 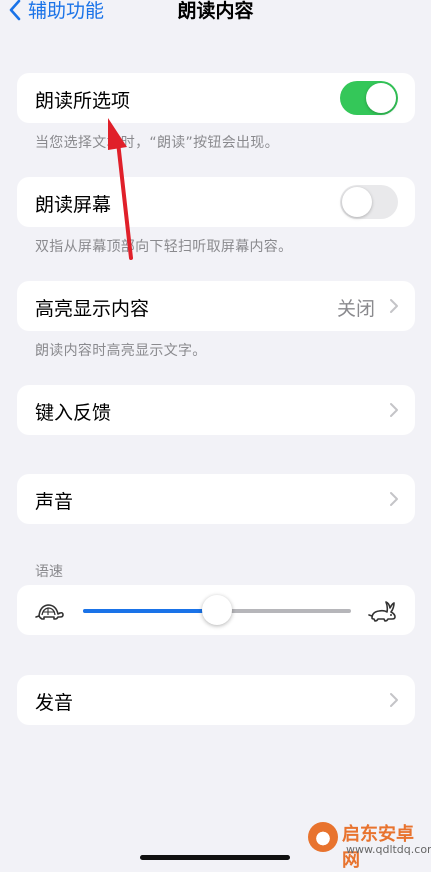 I want to click on speak-screen-toggle, so click(x=369, y=202).